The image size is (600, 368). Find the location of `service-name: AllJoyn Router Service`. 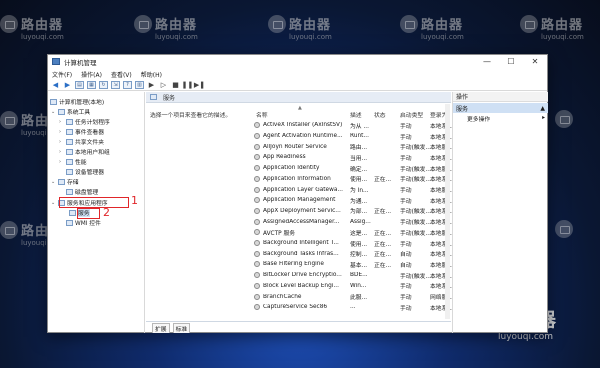

service-name: AllJoyn Router Service is located at coordinates (295, 146).